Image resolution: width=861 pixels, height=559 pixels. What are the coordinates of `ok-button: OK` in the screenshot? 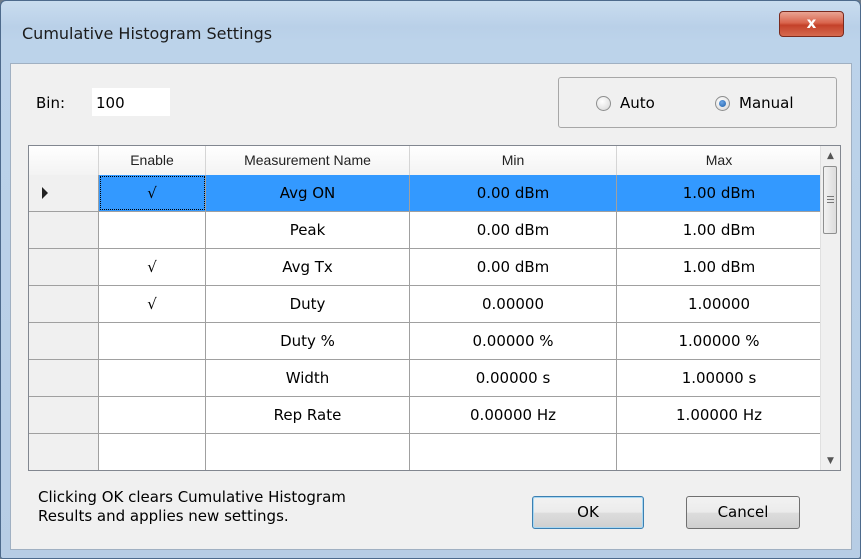 It's located at (588, 512).